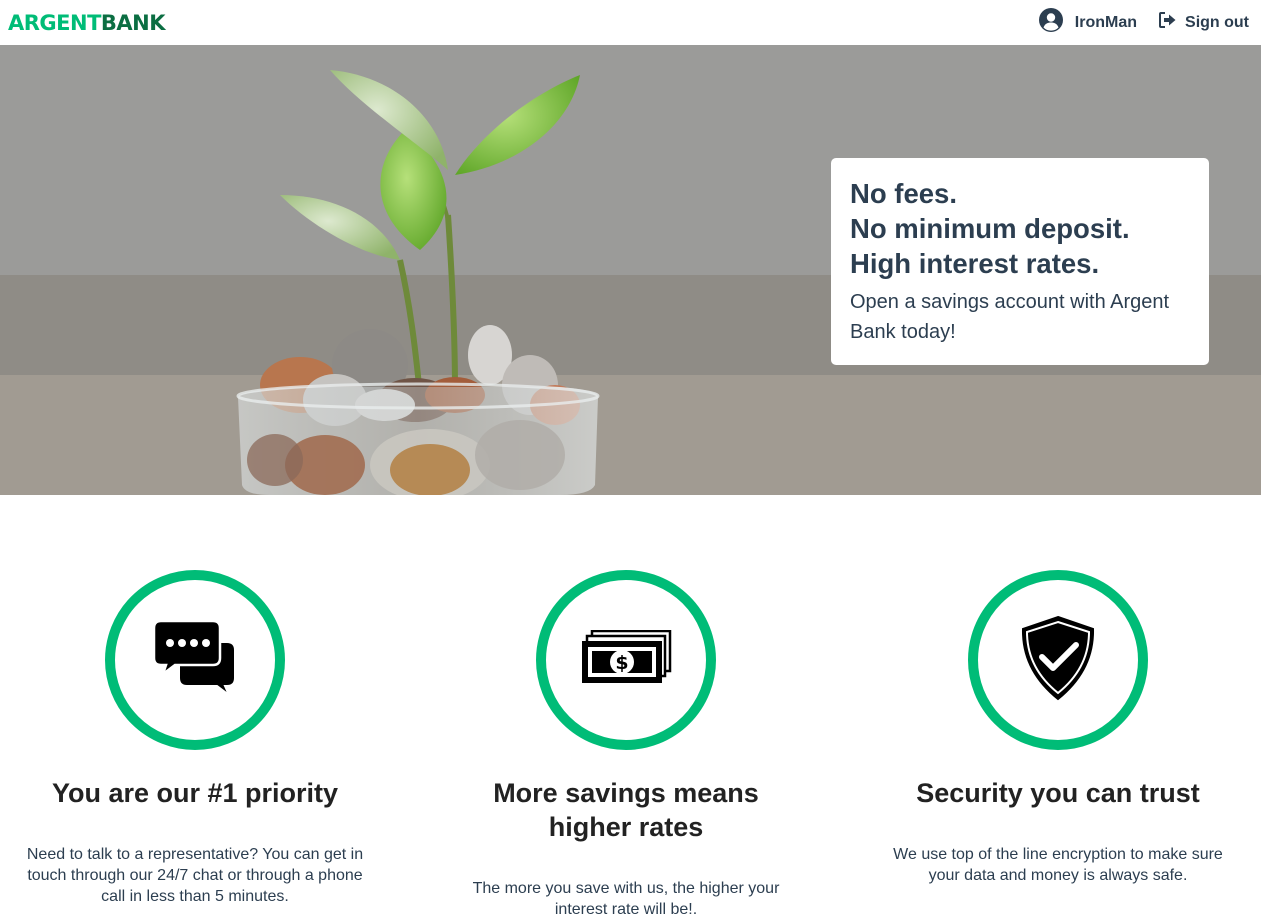 This screenshot has height=920, width=1261. I want to click on security-shield-icon, so click(1058, 660).